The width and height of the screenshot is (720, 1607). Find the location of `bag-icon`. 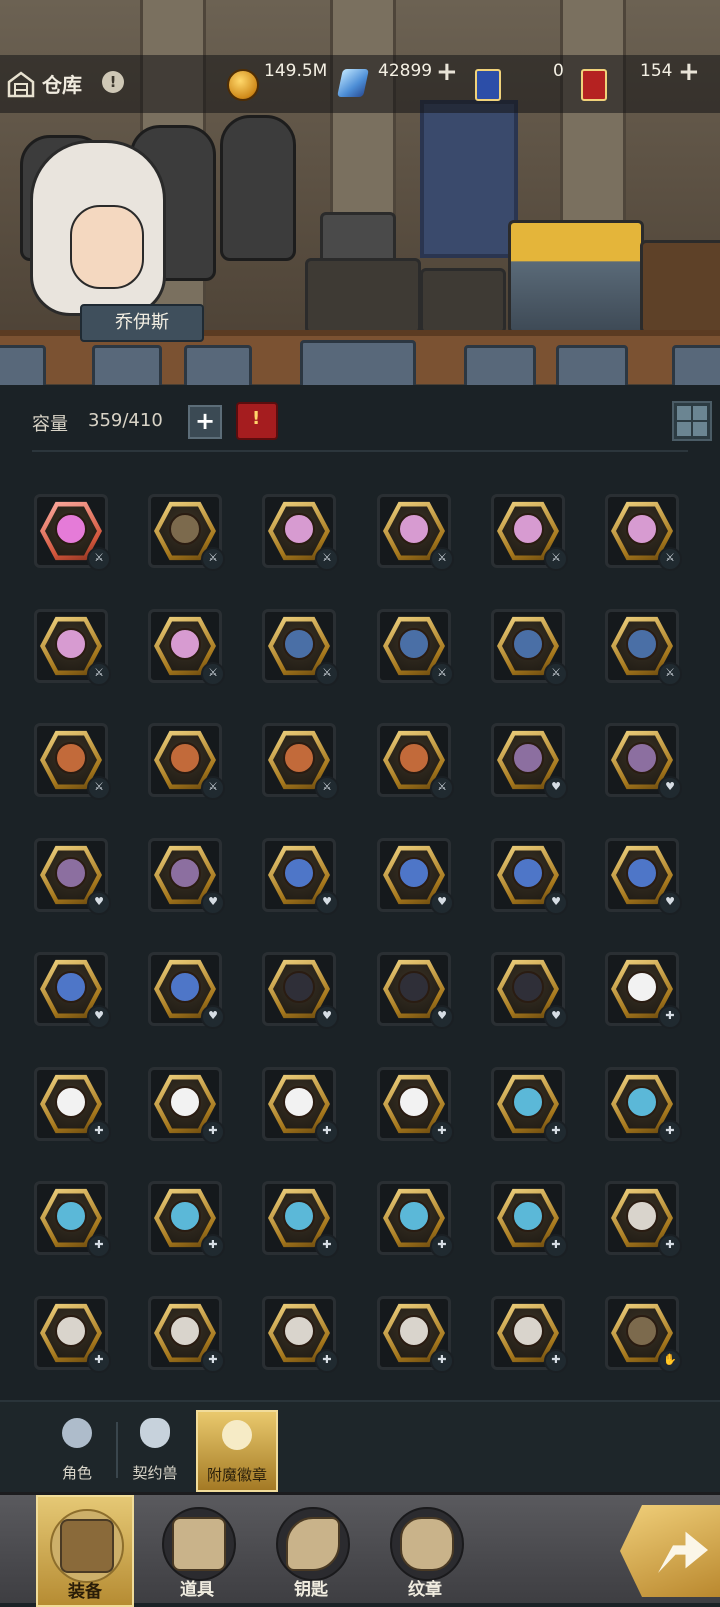

bag-icon is located at coordinates (257, 421).